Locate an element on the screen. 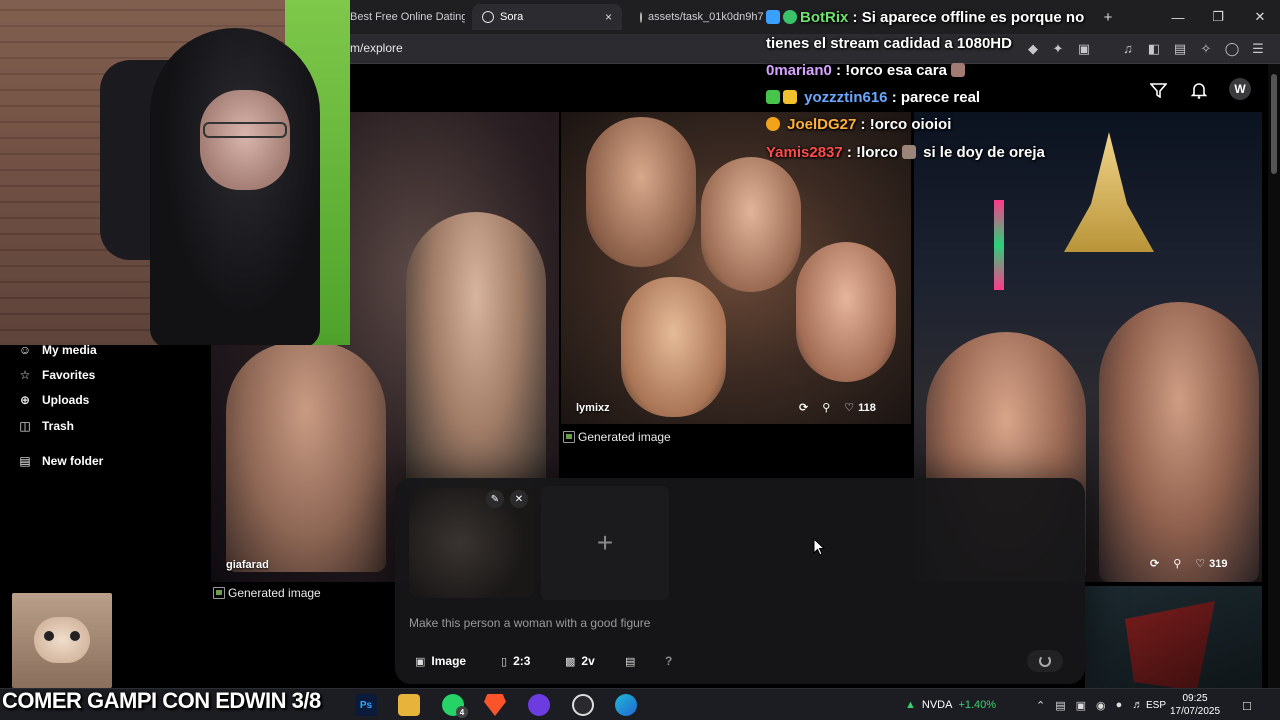 Image resolution: width=1280 pixels, height=720 pixels. feed-tile is located at coordinates (1173, 637).